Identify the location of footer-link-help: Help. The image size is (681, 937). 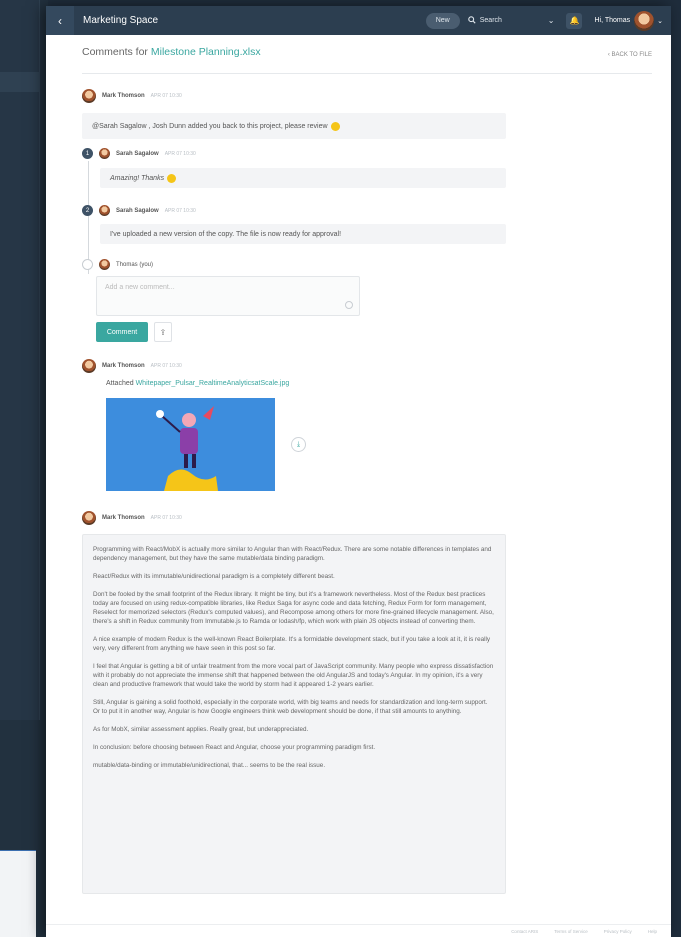
(652, 931).